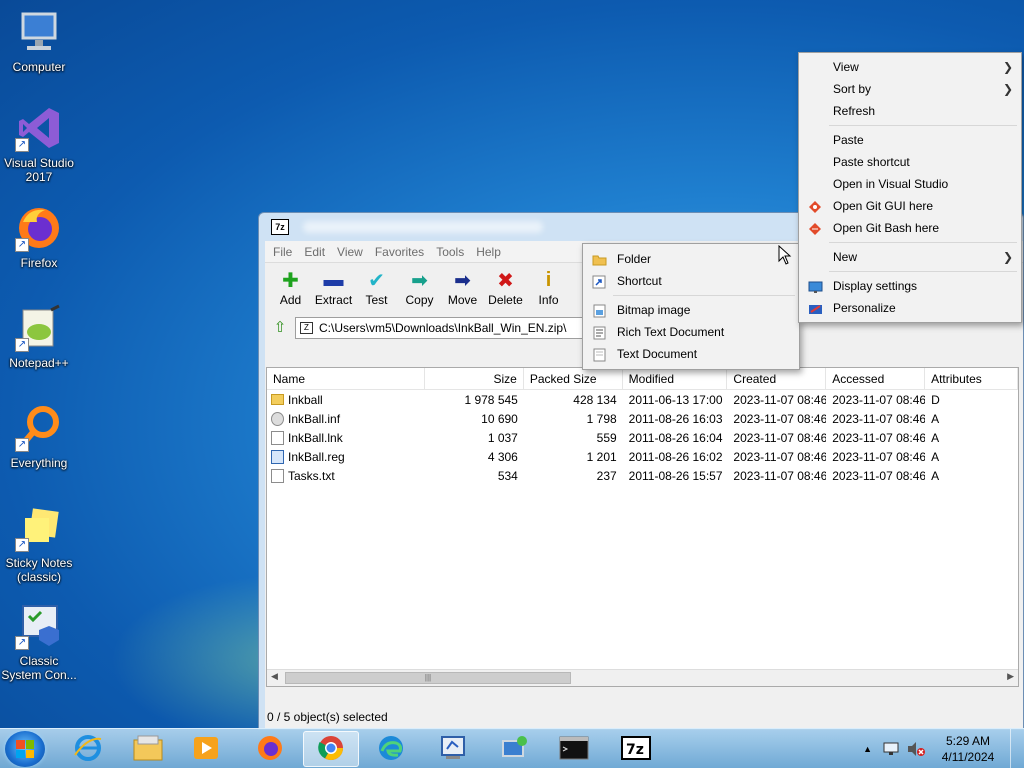 This screenshot has height=768, width=1024. What do you see at coordinates (419, 287) in the screenshot?
I see `toolbar-copy-button: ➡ Copy` at bounding box center [419, 287].